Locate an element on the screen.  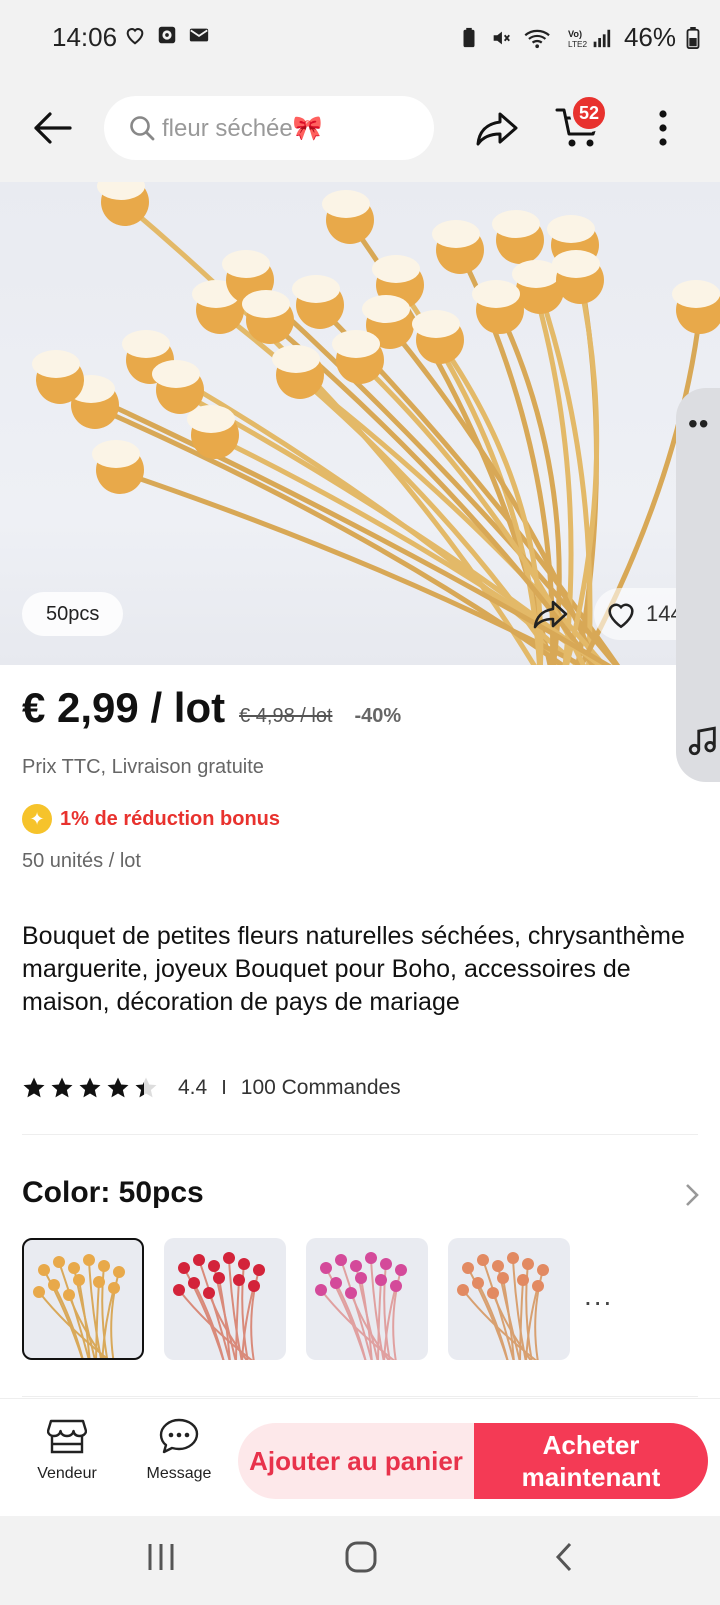
add-to-cart-button: Ajouter au panier is located at coordinates (356, 1461).